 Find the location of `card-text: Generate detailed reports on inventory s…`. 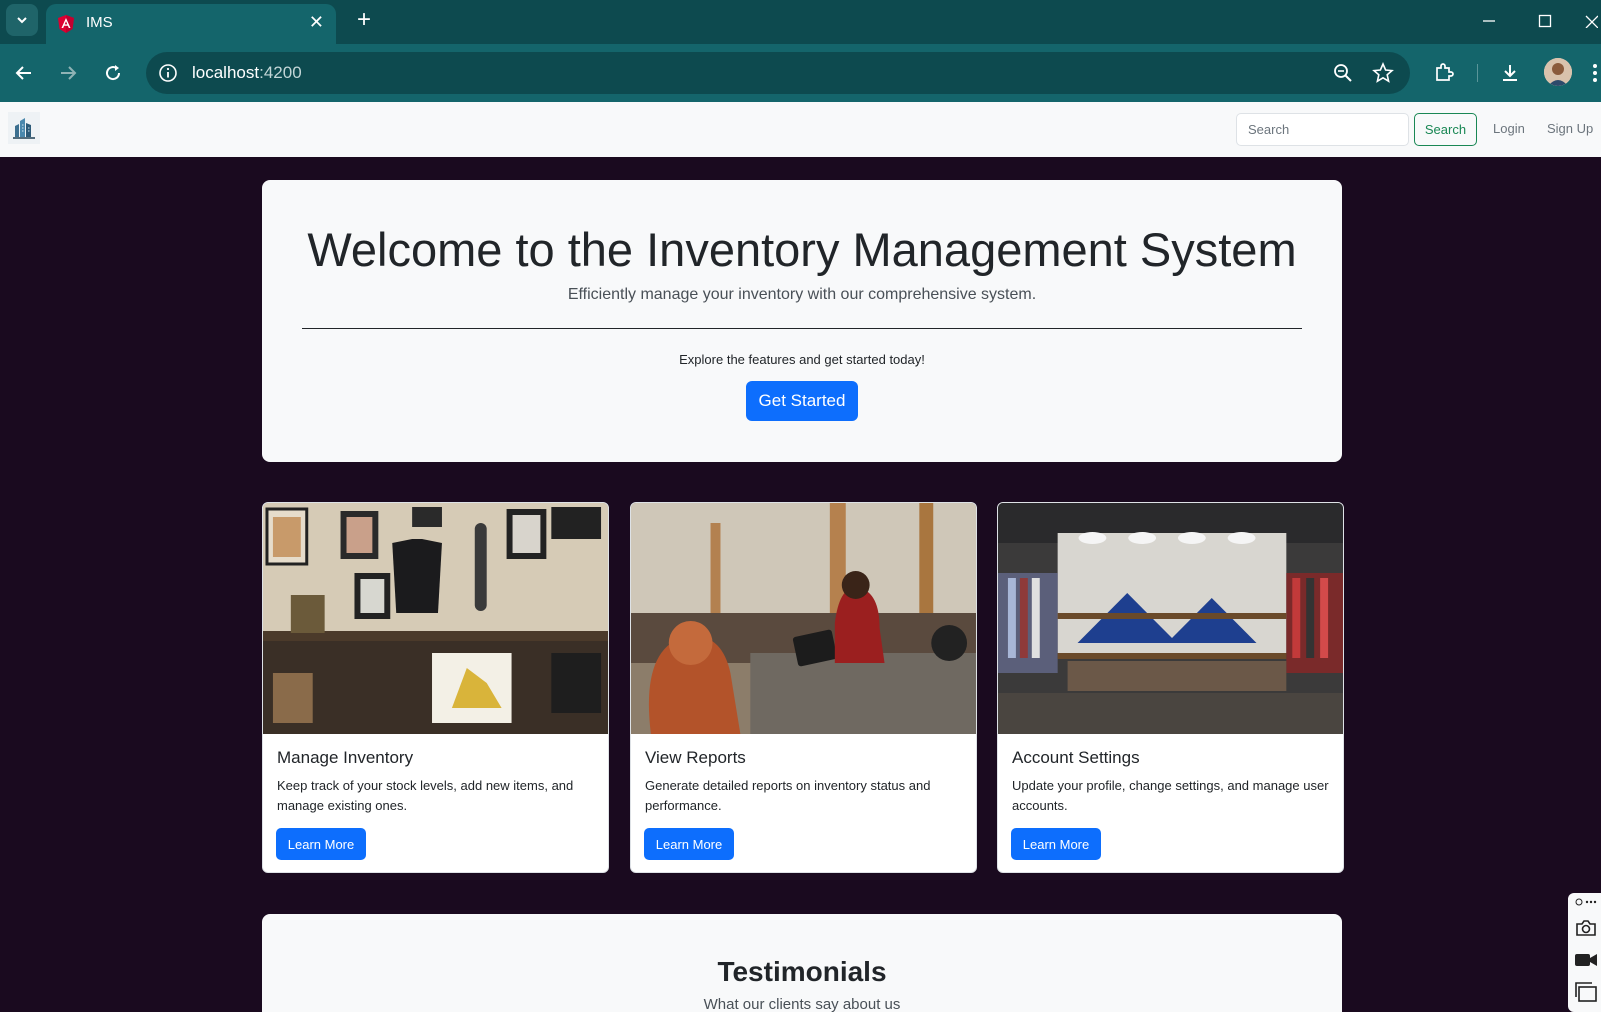

card-text: Generate detailed reports on inventory s… is located at coordinates (788, 795).